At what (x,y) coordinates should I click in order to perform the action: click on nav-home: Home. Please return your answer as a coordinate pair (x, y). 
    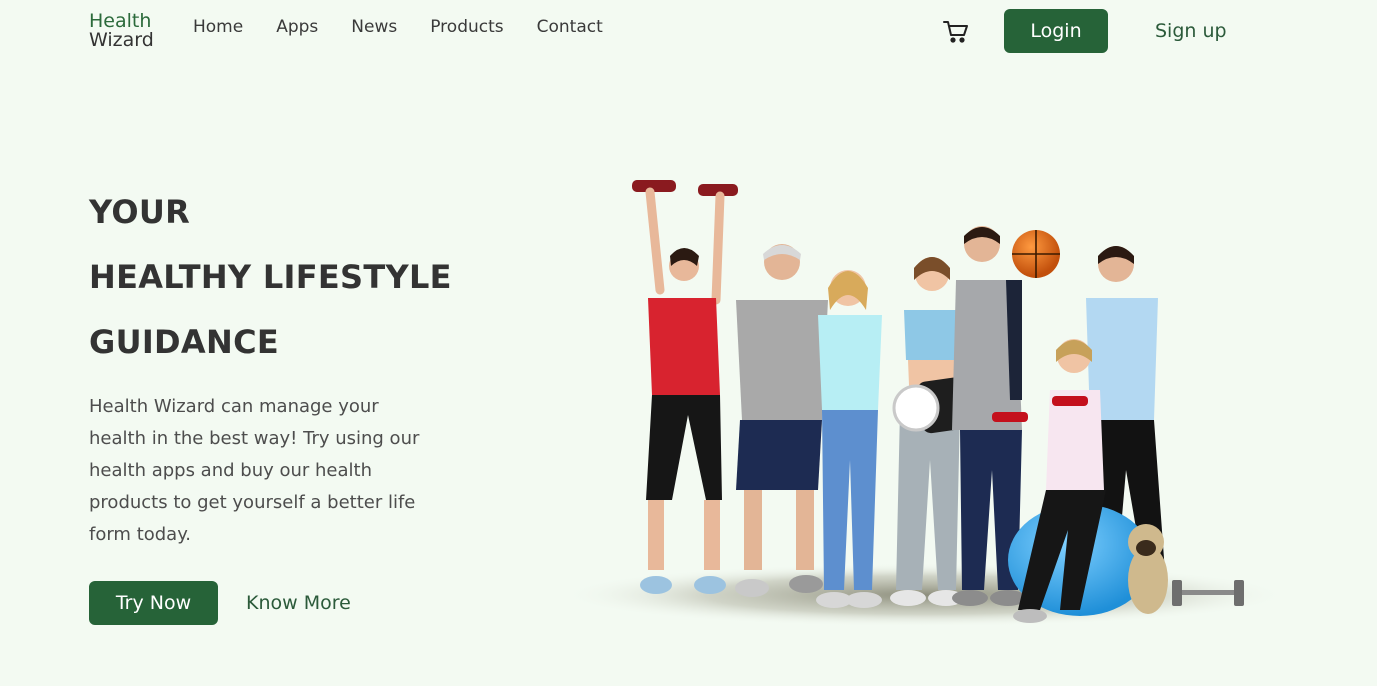
    Looking at the image, I should click on (218, 27).